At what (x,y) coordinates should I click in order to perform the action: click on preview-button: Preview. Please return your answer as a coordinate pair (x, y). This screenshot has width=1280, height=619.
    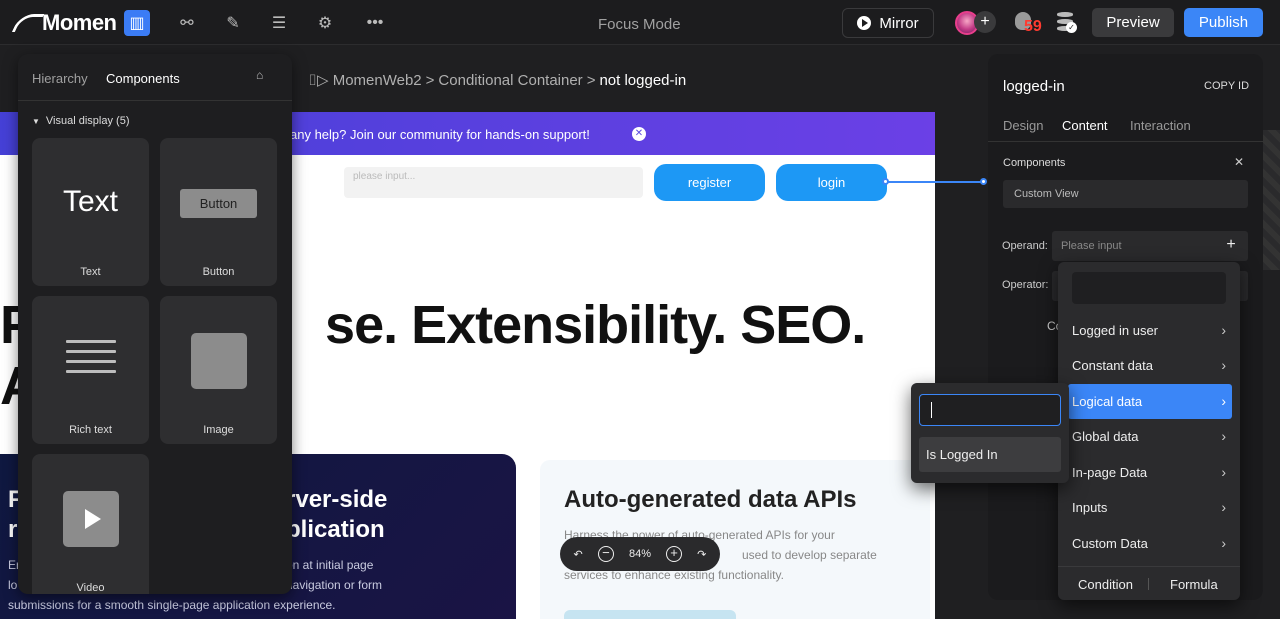
    Looking at the image, I should click on (1133, 22).